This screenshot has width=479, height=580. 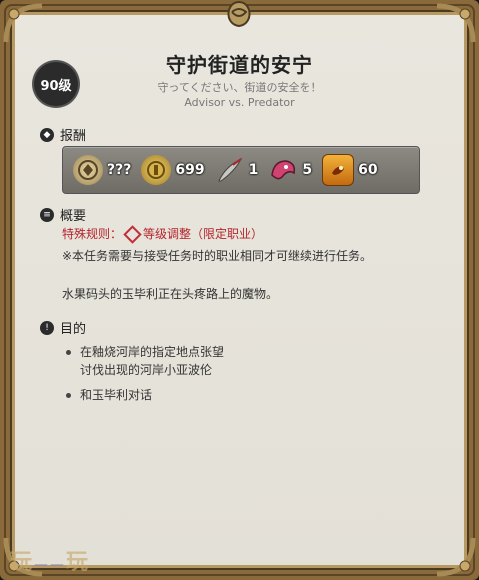 I want to click on reward-item: 1, so click(x=237, y=170).